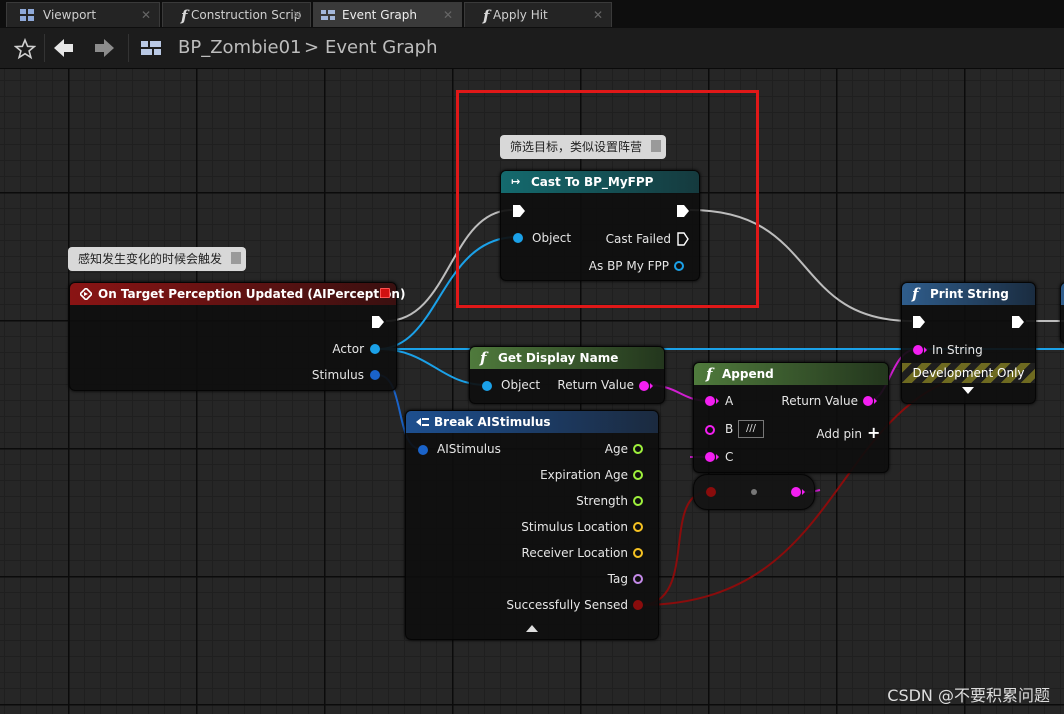 The width and height of the screenshot is (1064, 714). I want to click on pin-label-receiver-location: Receiver Location, so click(574, 553).